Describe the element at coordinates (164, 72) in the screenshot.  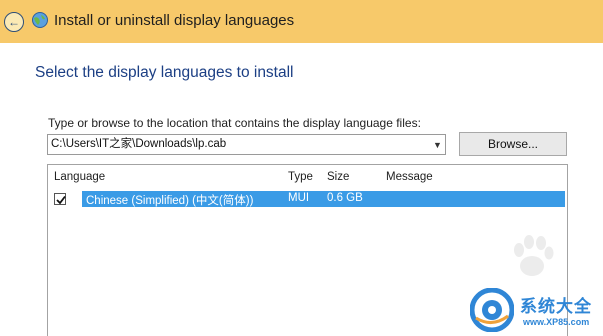
I see `page-title: Select the display languages to install` at that location.